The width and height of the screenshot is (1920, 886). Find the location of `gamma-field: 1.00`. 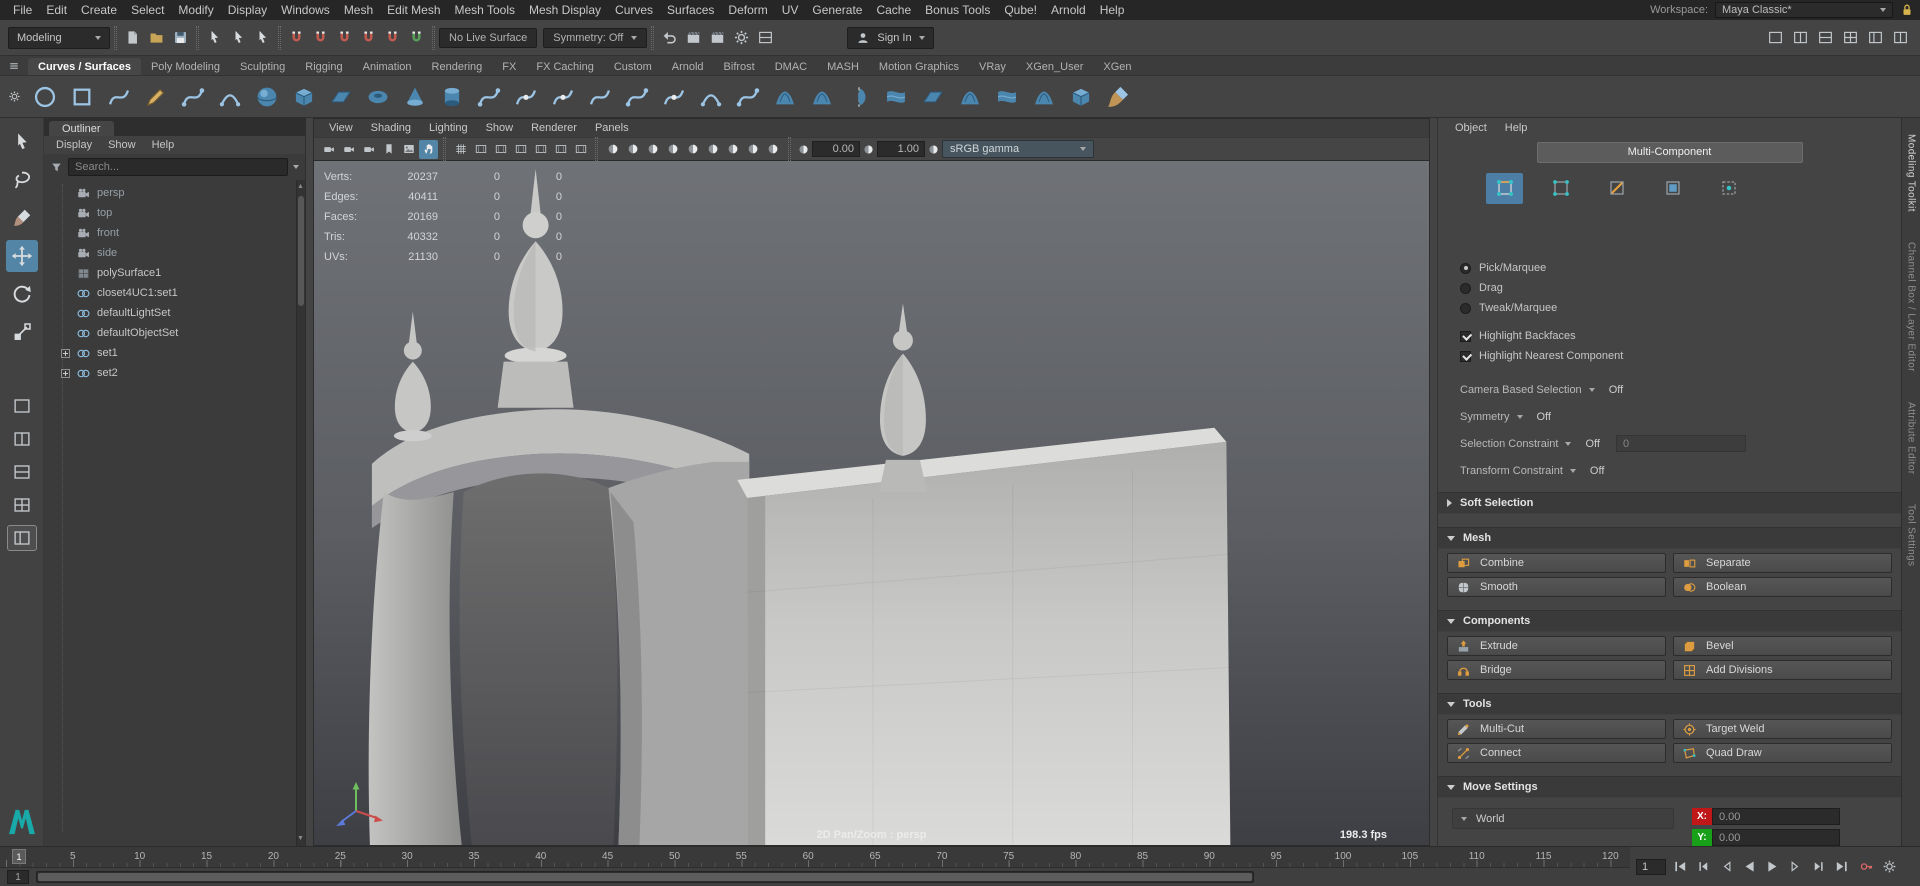

gamma-field: 1.00 is located at coordinates (901, 149).